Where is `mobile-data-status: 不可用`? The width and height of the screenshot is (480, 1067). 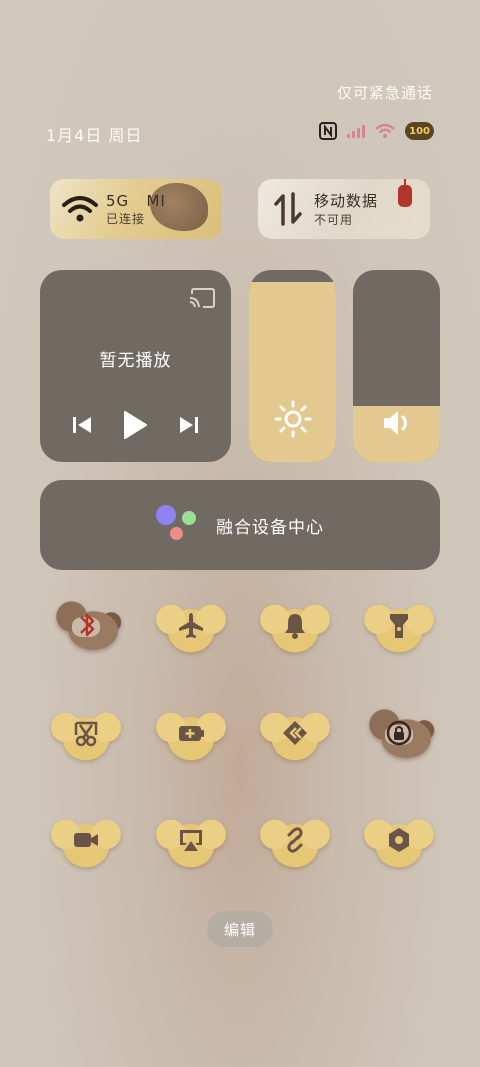 mobile-data-status: 不可用 is located at coordinates (334, 220).